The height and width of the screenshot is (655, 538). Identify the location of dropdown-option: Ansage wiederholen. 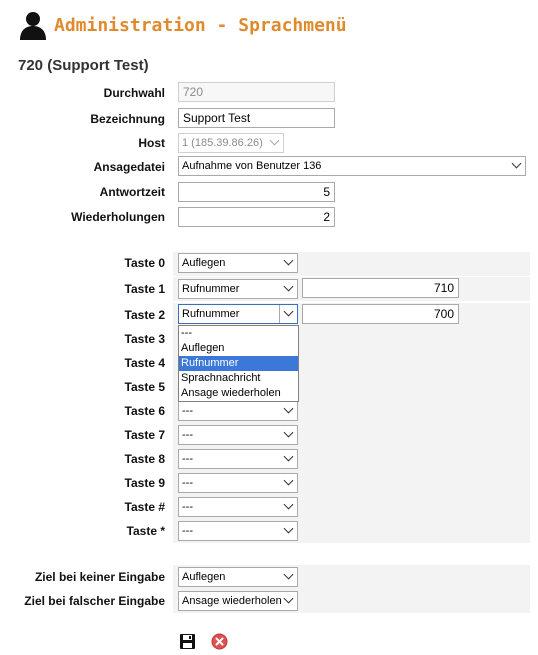
(238, 393).